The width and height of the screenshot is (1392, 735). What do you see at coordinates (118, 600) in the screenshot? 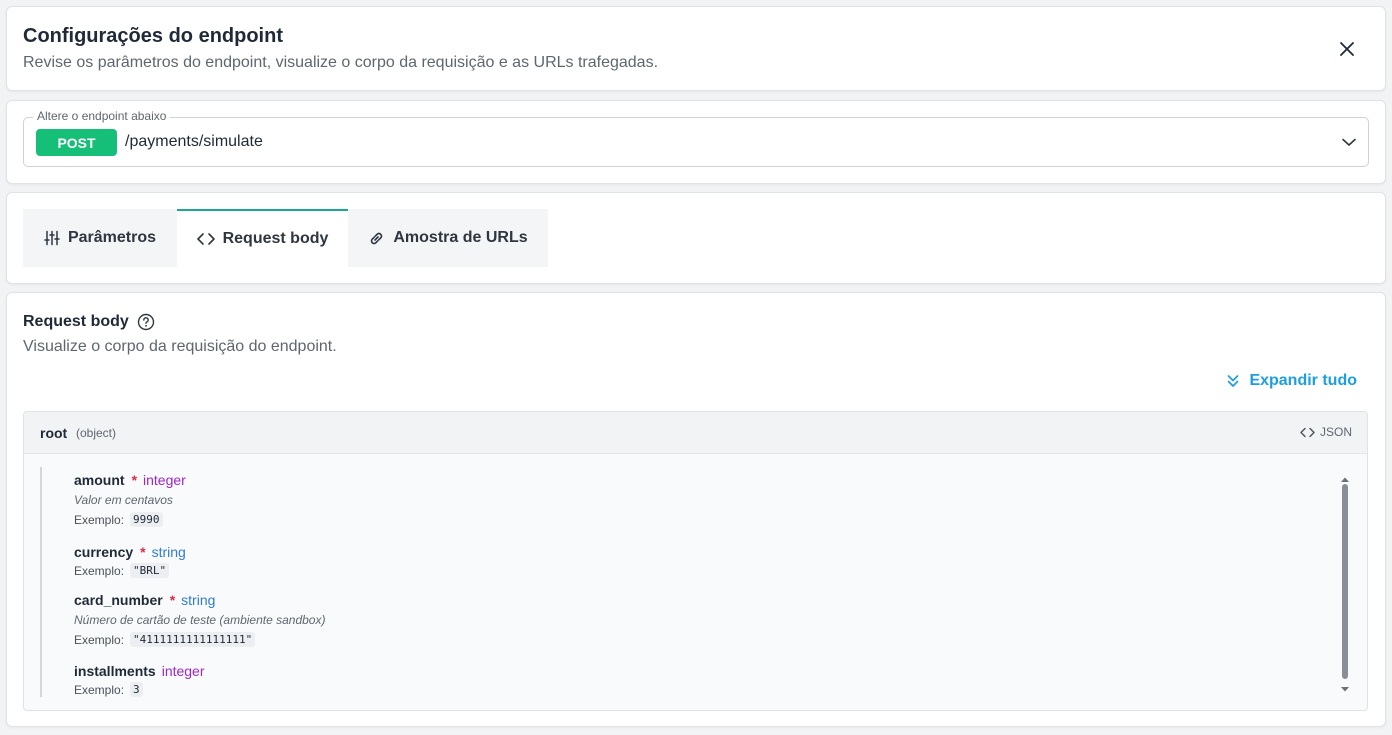
I see `property-name: card_number` at bounding box center [118, 600].